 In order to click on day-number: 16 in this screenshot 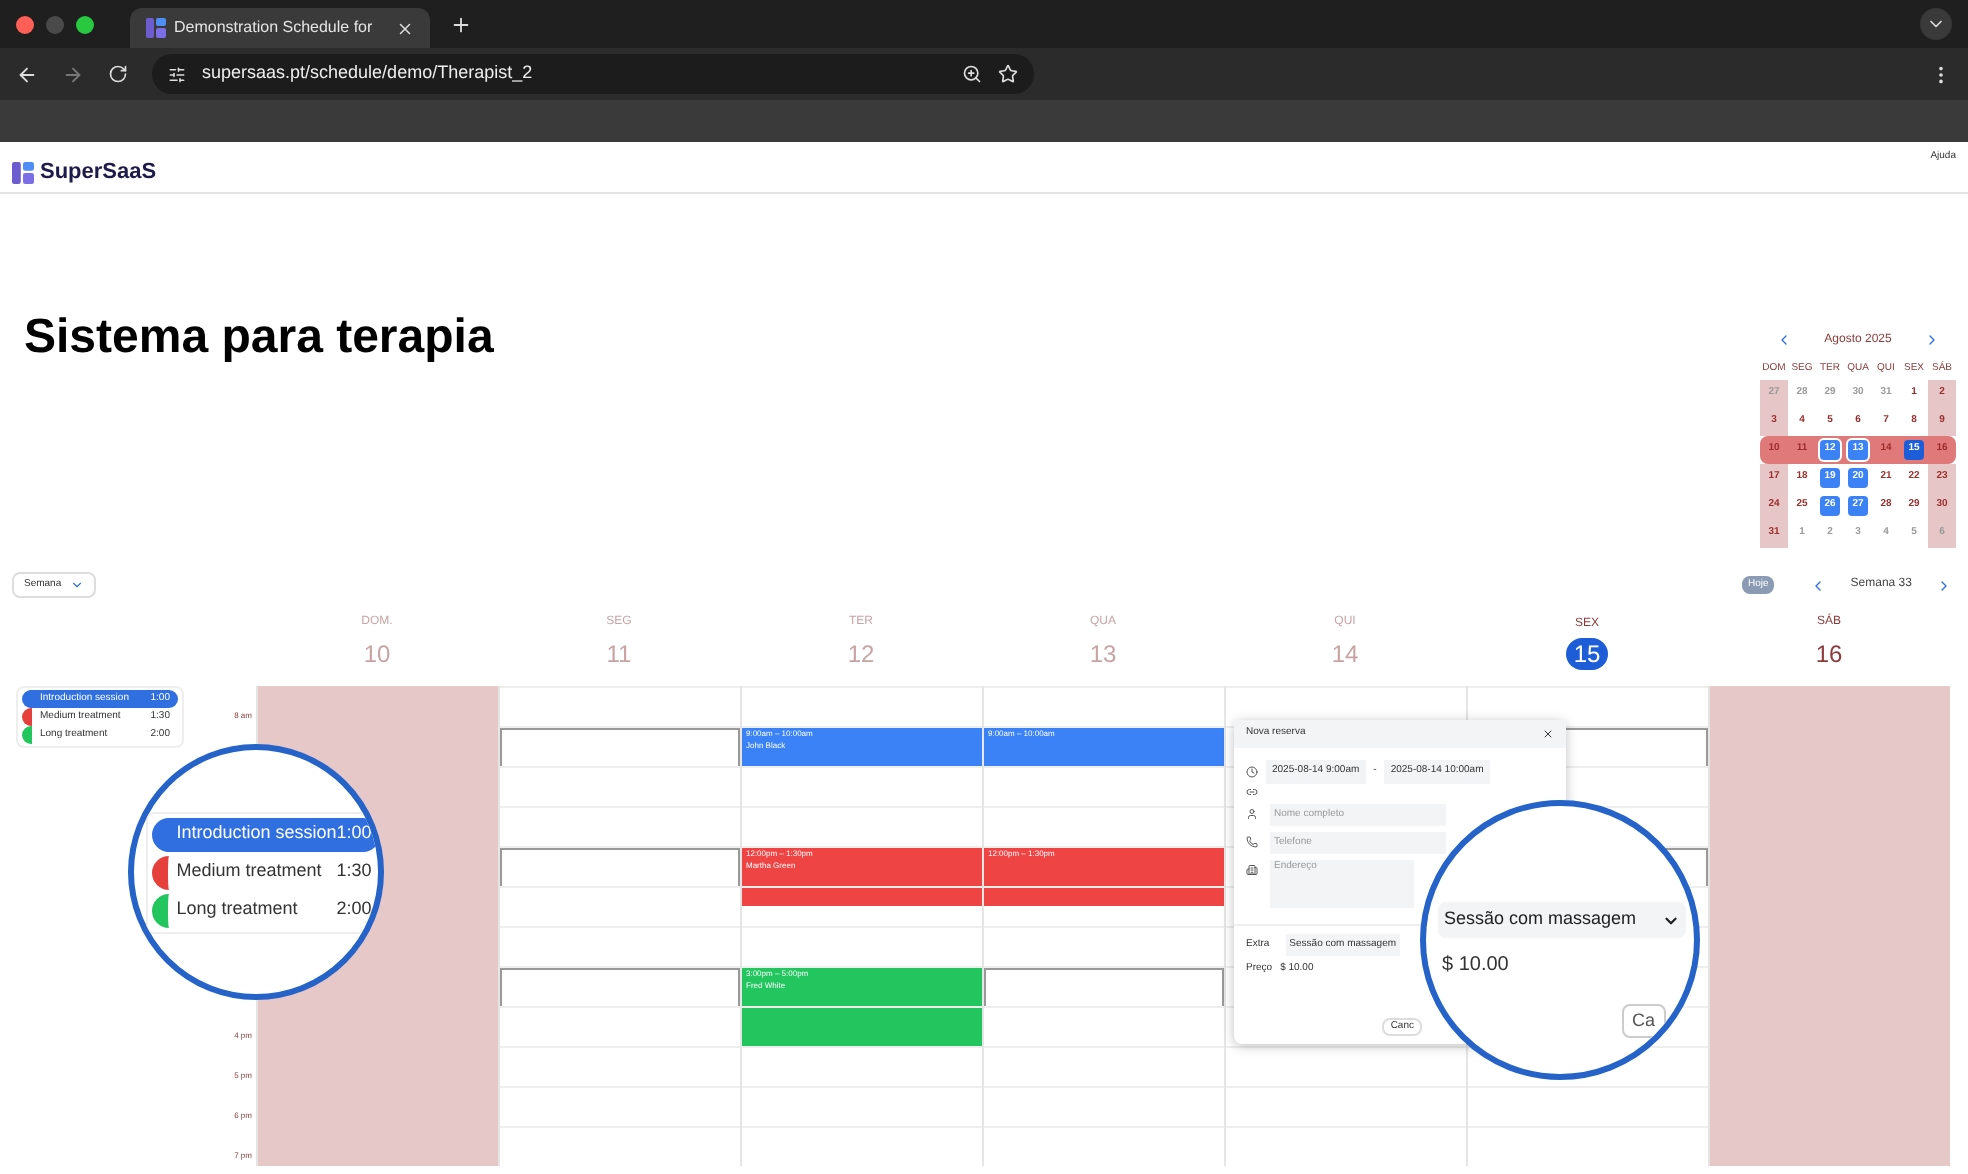, I will do `click(1829, 654)`.